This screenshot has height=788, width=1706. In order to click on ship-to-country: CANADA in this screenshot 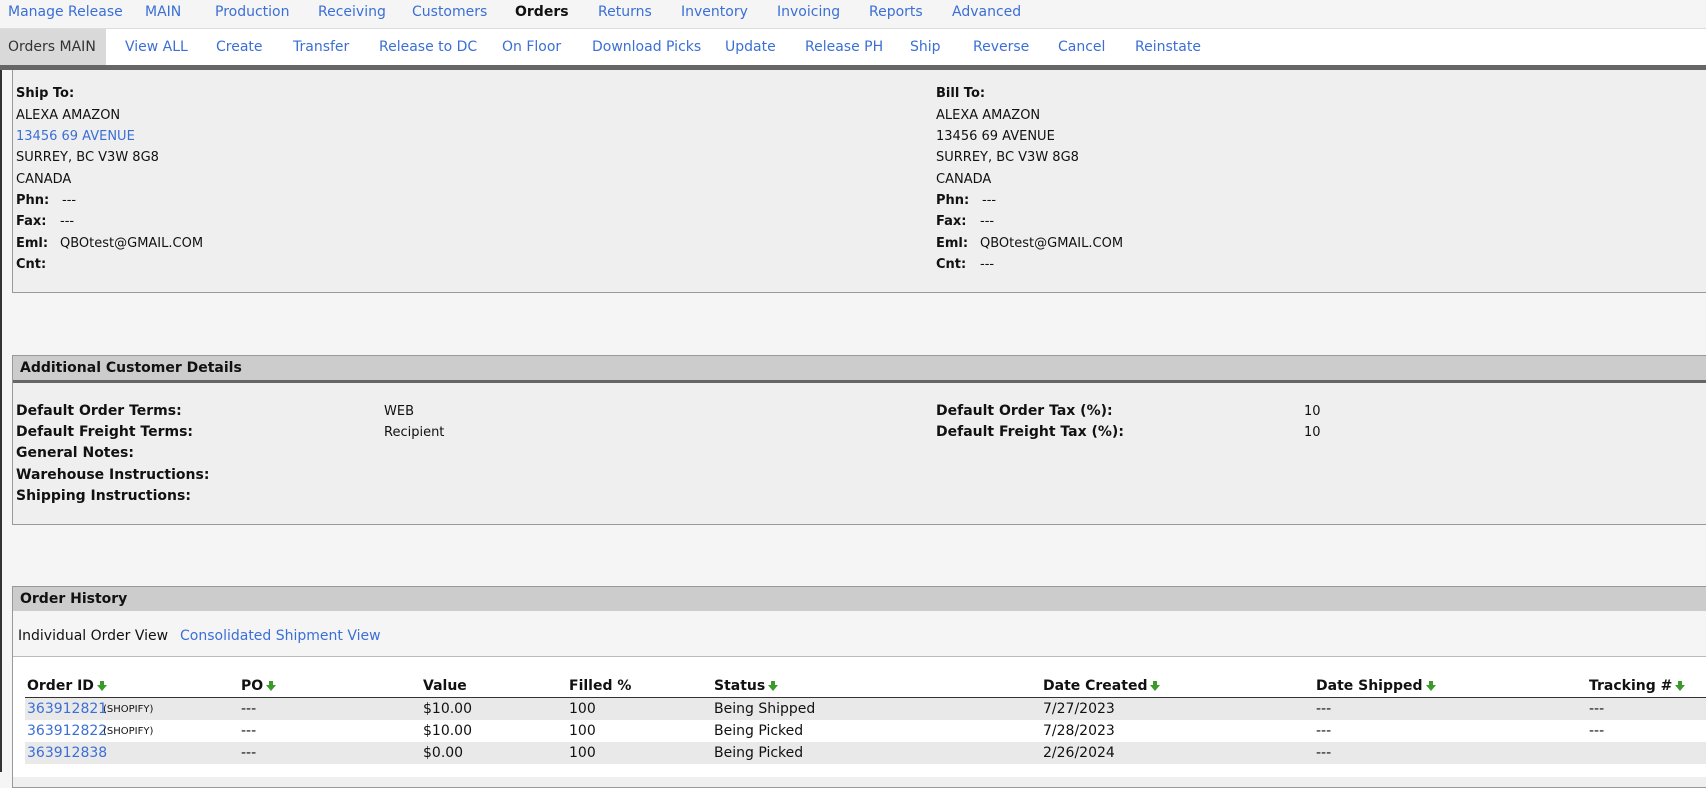, I will do `click(44, 179)`.